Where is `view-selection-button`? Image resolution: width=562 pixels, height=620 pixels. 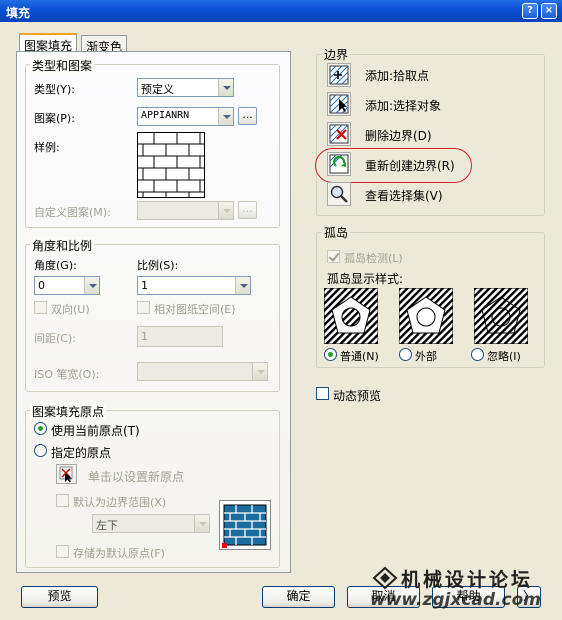
view-selection-button is located at coordinates (339, 194).